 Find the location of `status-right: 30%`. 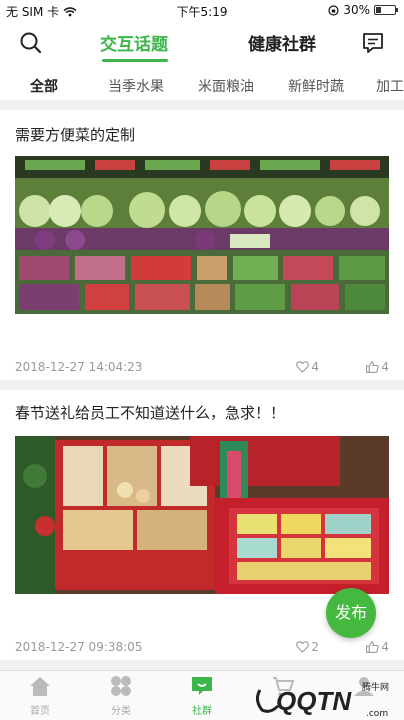

status-right: 30% is located at coordinates (363, 10).